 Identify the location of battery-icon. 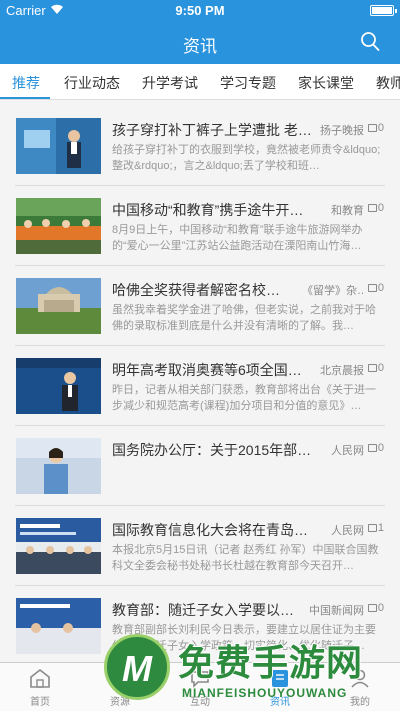
(383, 10).